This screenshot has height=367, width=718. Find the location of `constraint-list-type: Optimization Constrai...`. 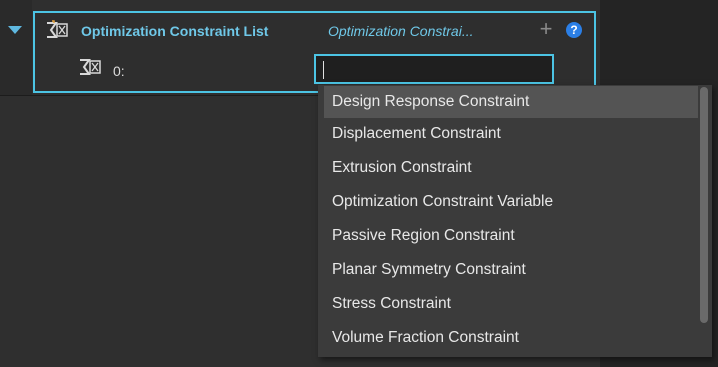

constraint-list-type: Optimization Constrai... is located at coordinates (401, 31).